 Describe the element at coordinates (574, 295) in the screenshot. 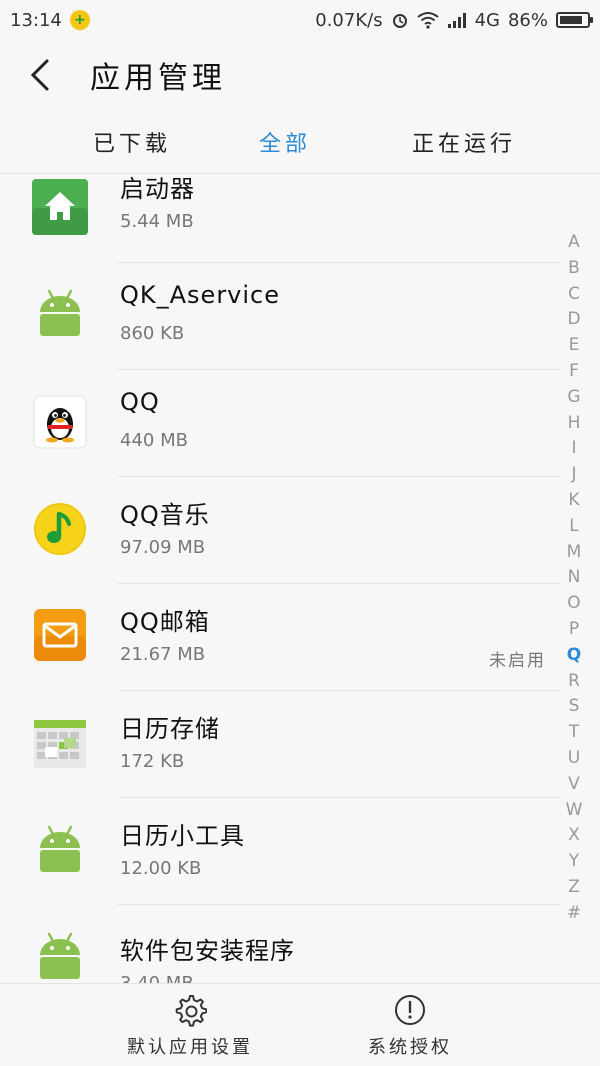

I see `alphabet-letter: C` at that location.